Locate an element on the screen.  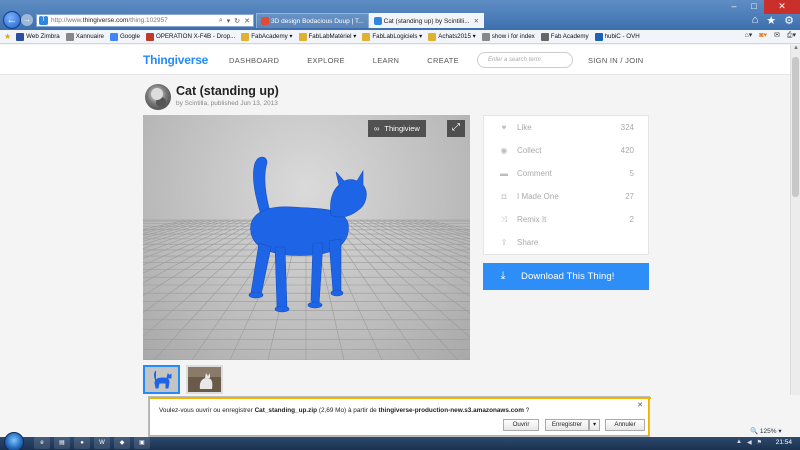
action-collect: ◉ Collect 420 is located at coordinates (567, 150).